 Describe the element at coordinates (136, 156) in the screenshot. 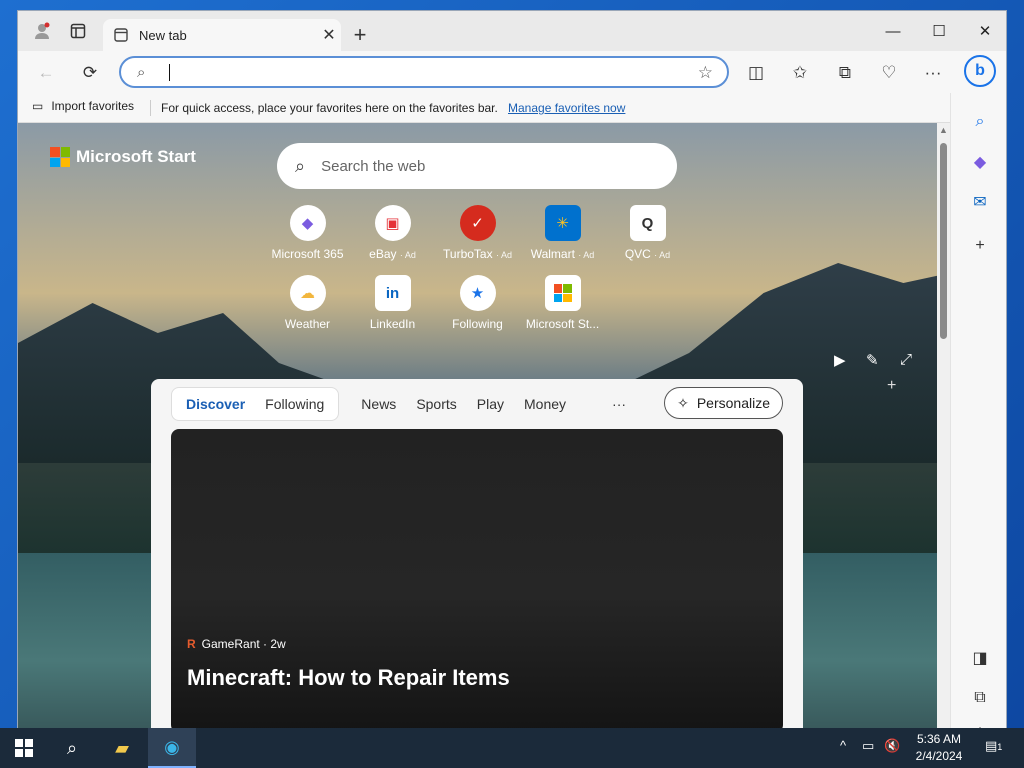

I see `brand-label: Microsoft Start` at that location.